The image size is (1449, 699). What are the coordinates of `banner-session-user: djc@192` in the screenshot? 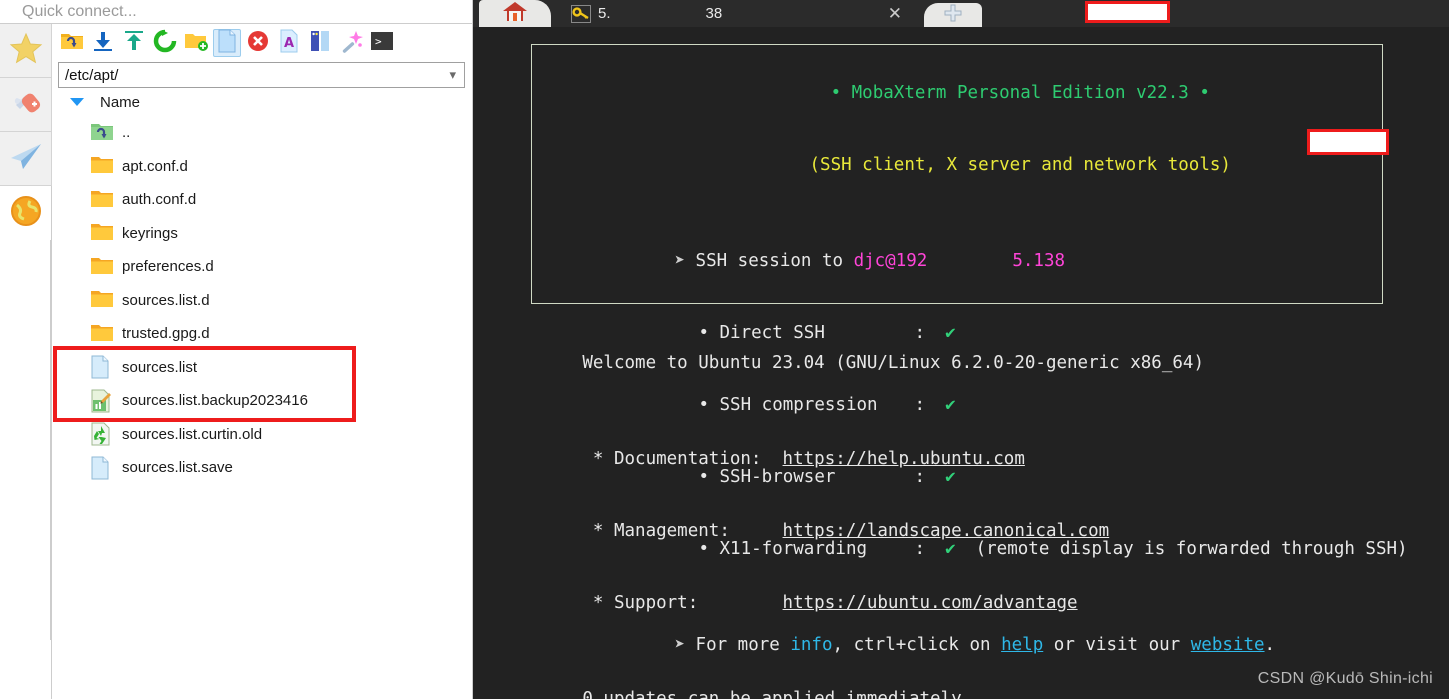 It's located at (890, 261).